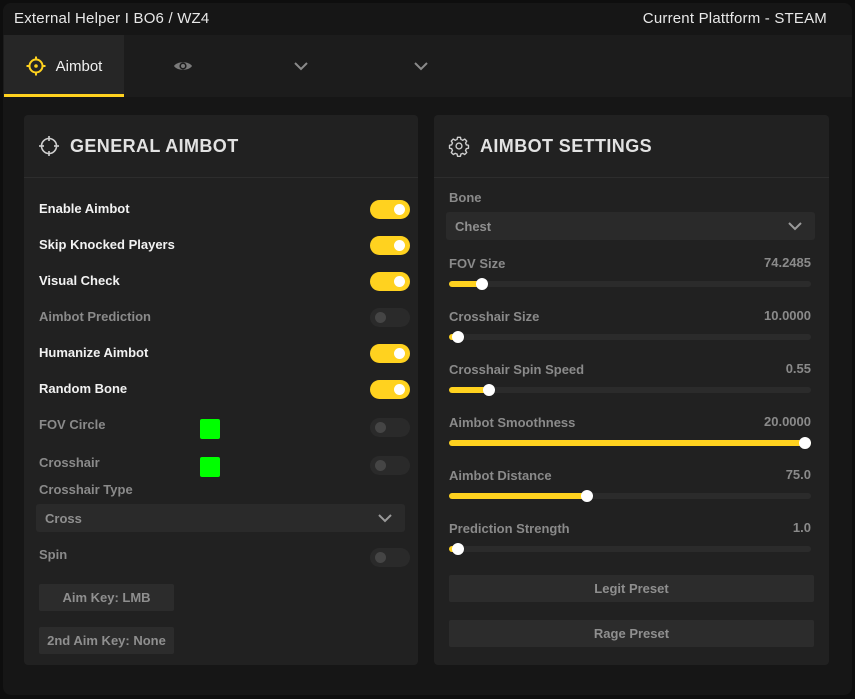 This screenshot has height=699, width=855. I want to click on bone-value: Chest, so click(473, 226).